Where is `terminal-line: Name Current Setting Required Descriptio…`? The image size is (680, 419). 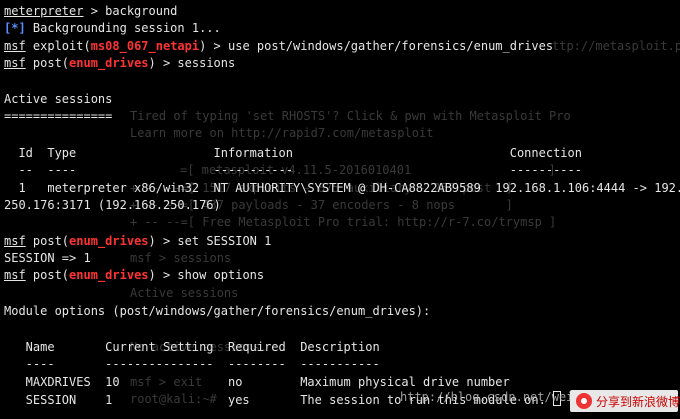 terminal-line: Name Current Setting Required Descriptio… is located at coordinates (192, 347).